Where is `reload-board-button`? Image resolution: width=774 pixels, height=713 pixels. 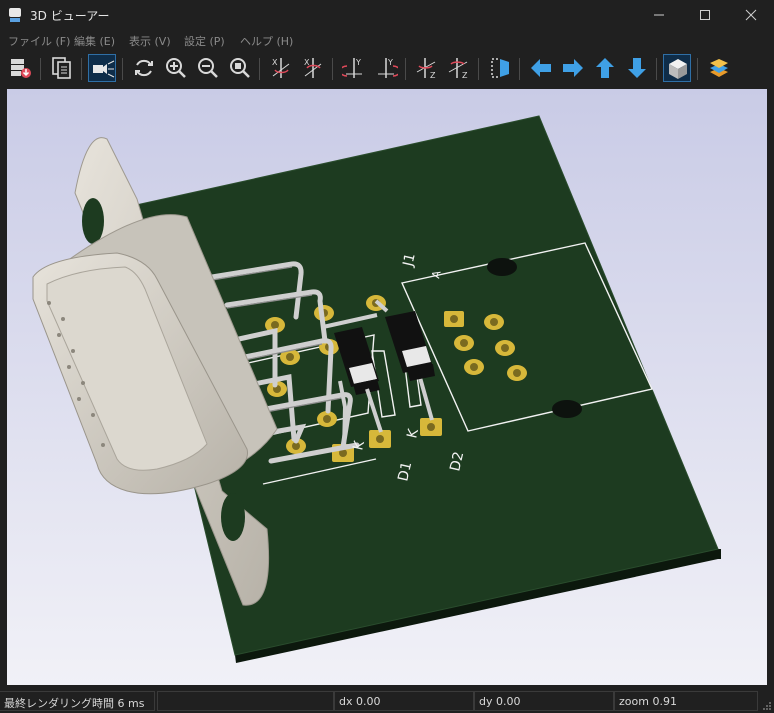 reload-board-button is located at coordinates (20, 68).